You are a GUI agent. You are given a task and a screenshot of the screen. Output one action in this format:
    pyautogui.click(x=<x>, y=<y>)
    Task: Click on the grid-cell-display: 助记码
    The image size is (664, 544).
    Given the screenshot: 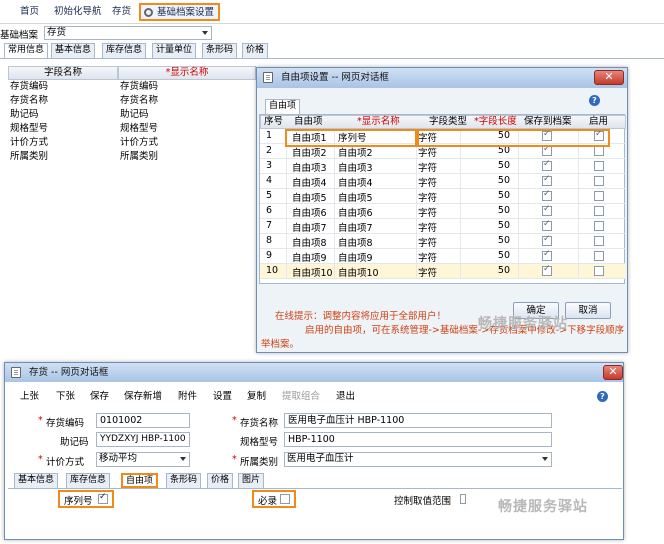 What is the action you would take?
    pyautogui.click(x=134, y=115)
    